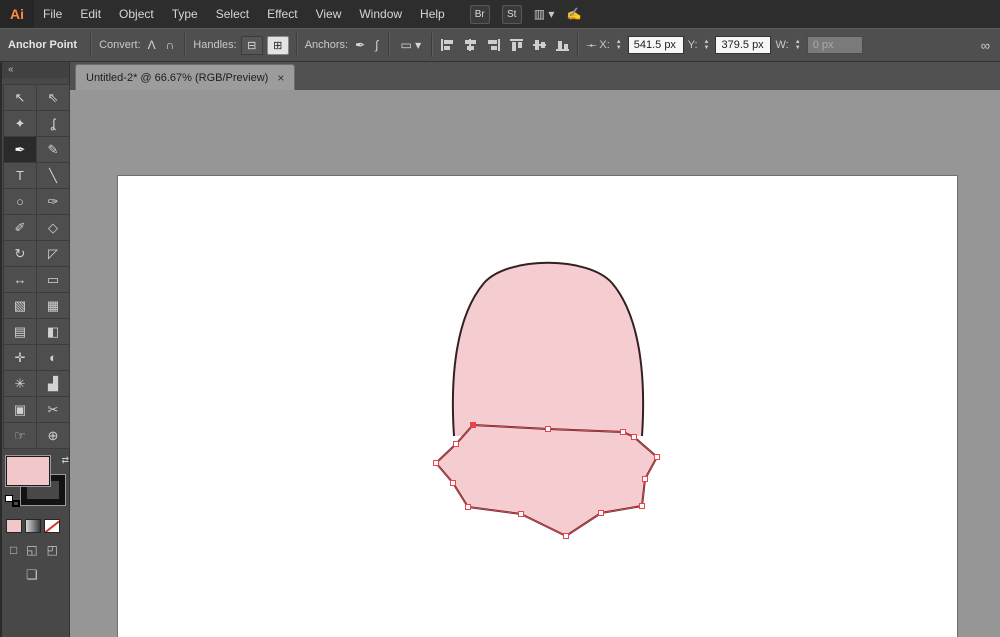 The width and height of the screenshot is (1000, 637). I want to click on selection-tool: ↖, so click(20, 98).